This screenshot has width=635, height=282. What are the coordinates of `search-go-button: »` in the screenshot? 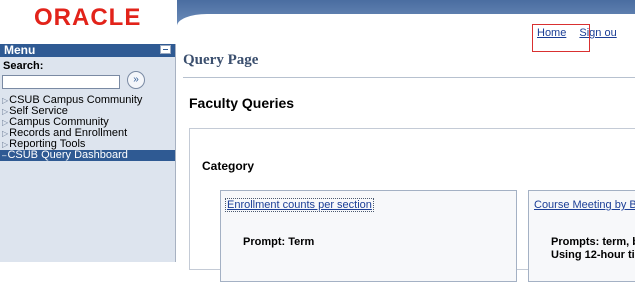 It's located at (136, 80).